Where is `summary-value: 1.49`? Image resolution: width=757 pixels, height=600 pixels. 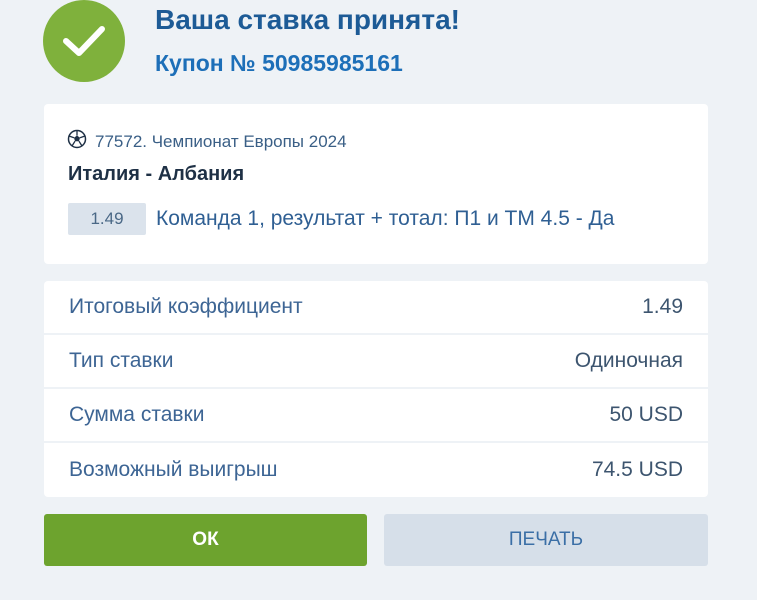
summary-value: 1.49 is located at coordinates (662, 306).